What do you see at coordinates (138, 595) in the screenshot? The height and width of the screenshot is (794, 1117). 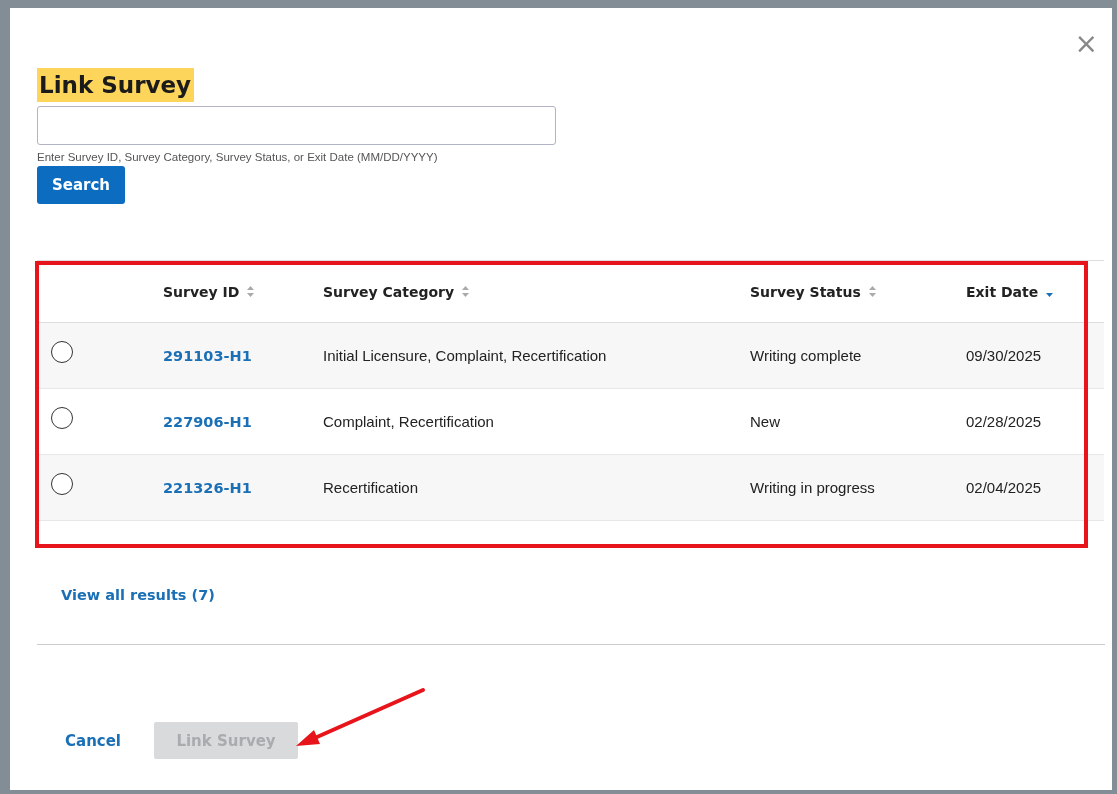 I see `view-all-link: View all results (7)` at bounding box center [138, 595].